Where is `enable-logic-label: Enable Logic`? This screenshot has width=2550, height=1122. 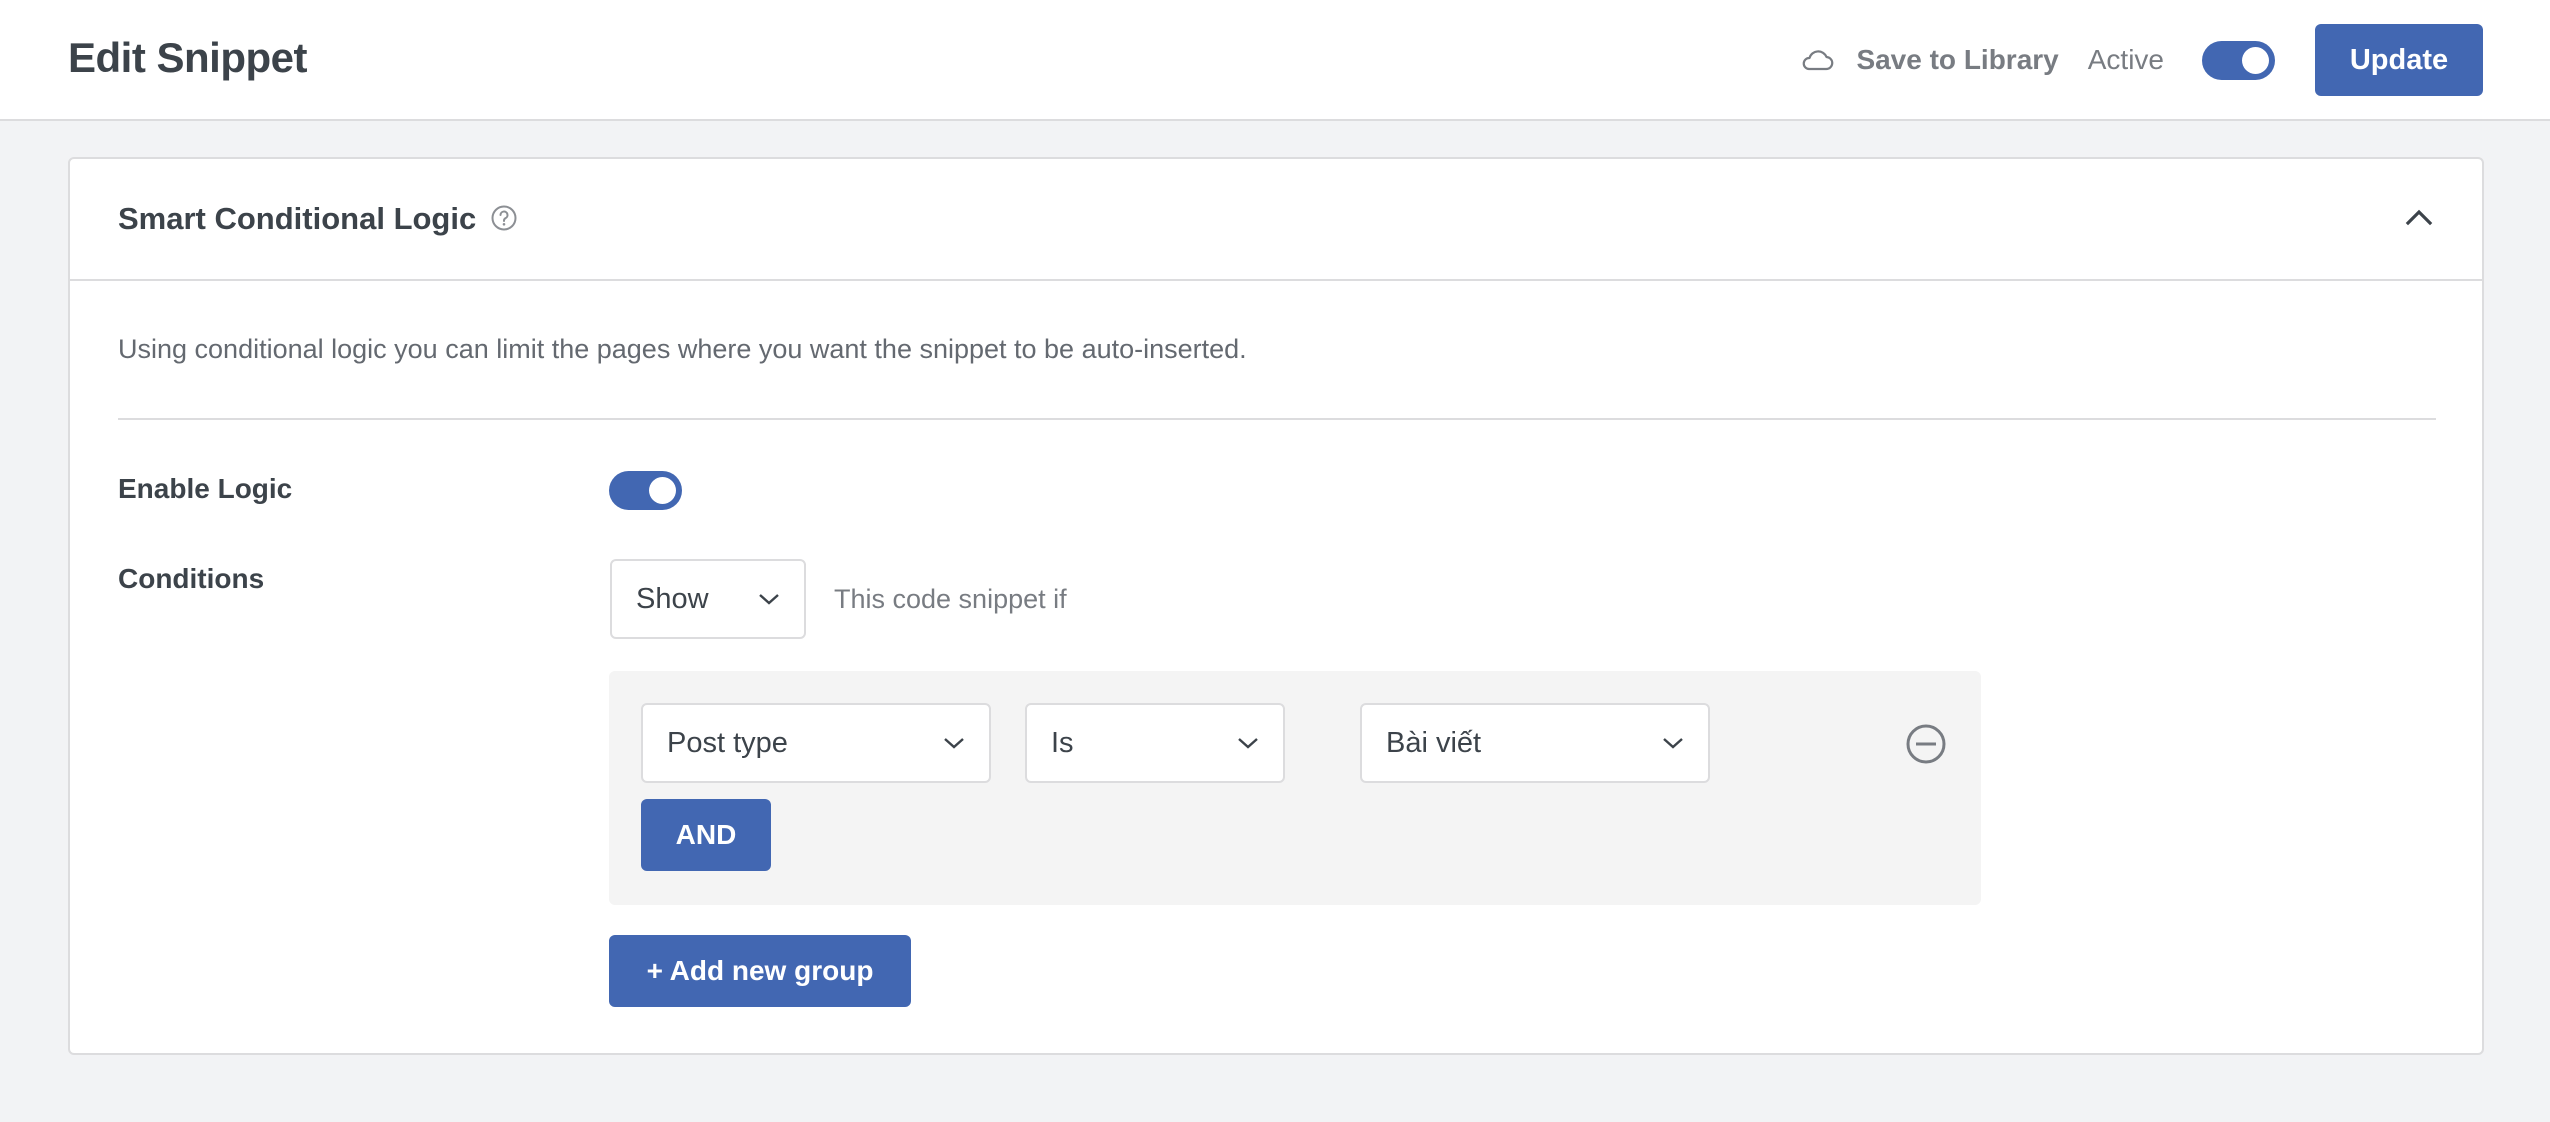 enable-logic-label: Enable Logic is located at coordinates (205, 488).